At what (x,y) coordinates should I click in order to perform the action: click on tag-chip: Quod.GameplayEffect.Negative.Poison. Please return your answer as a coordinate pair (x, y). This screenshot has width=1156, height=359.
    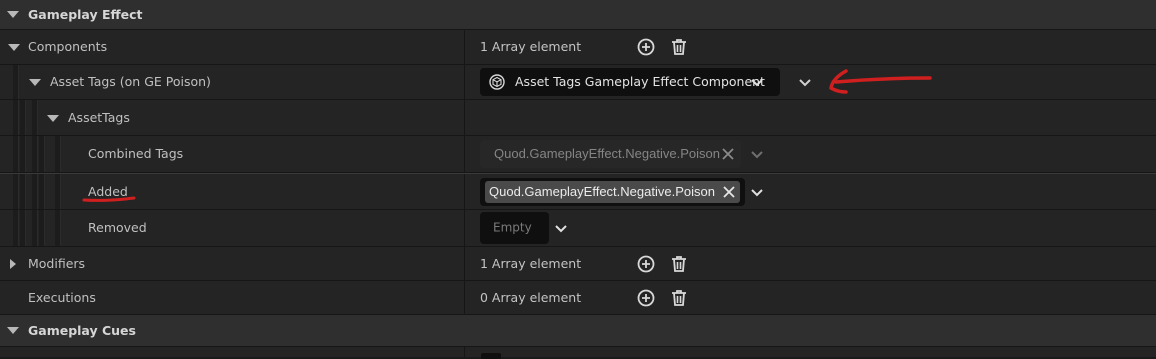
    Looking at the image, I should click on (612, 191).